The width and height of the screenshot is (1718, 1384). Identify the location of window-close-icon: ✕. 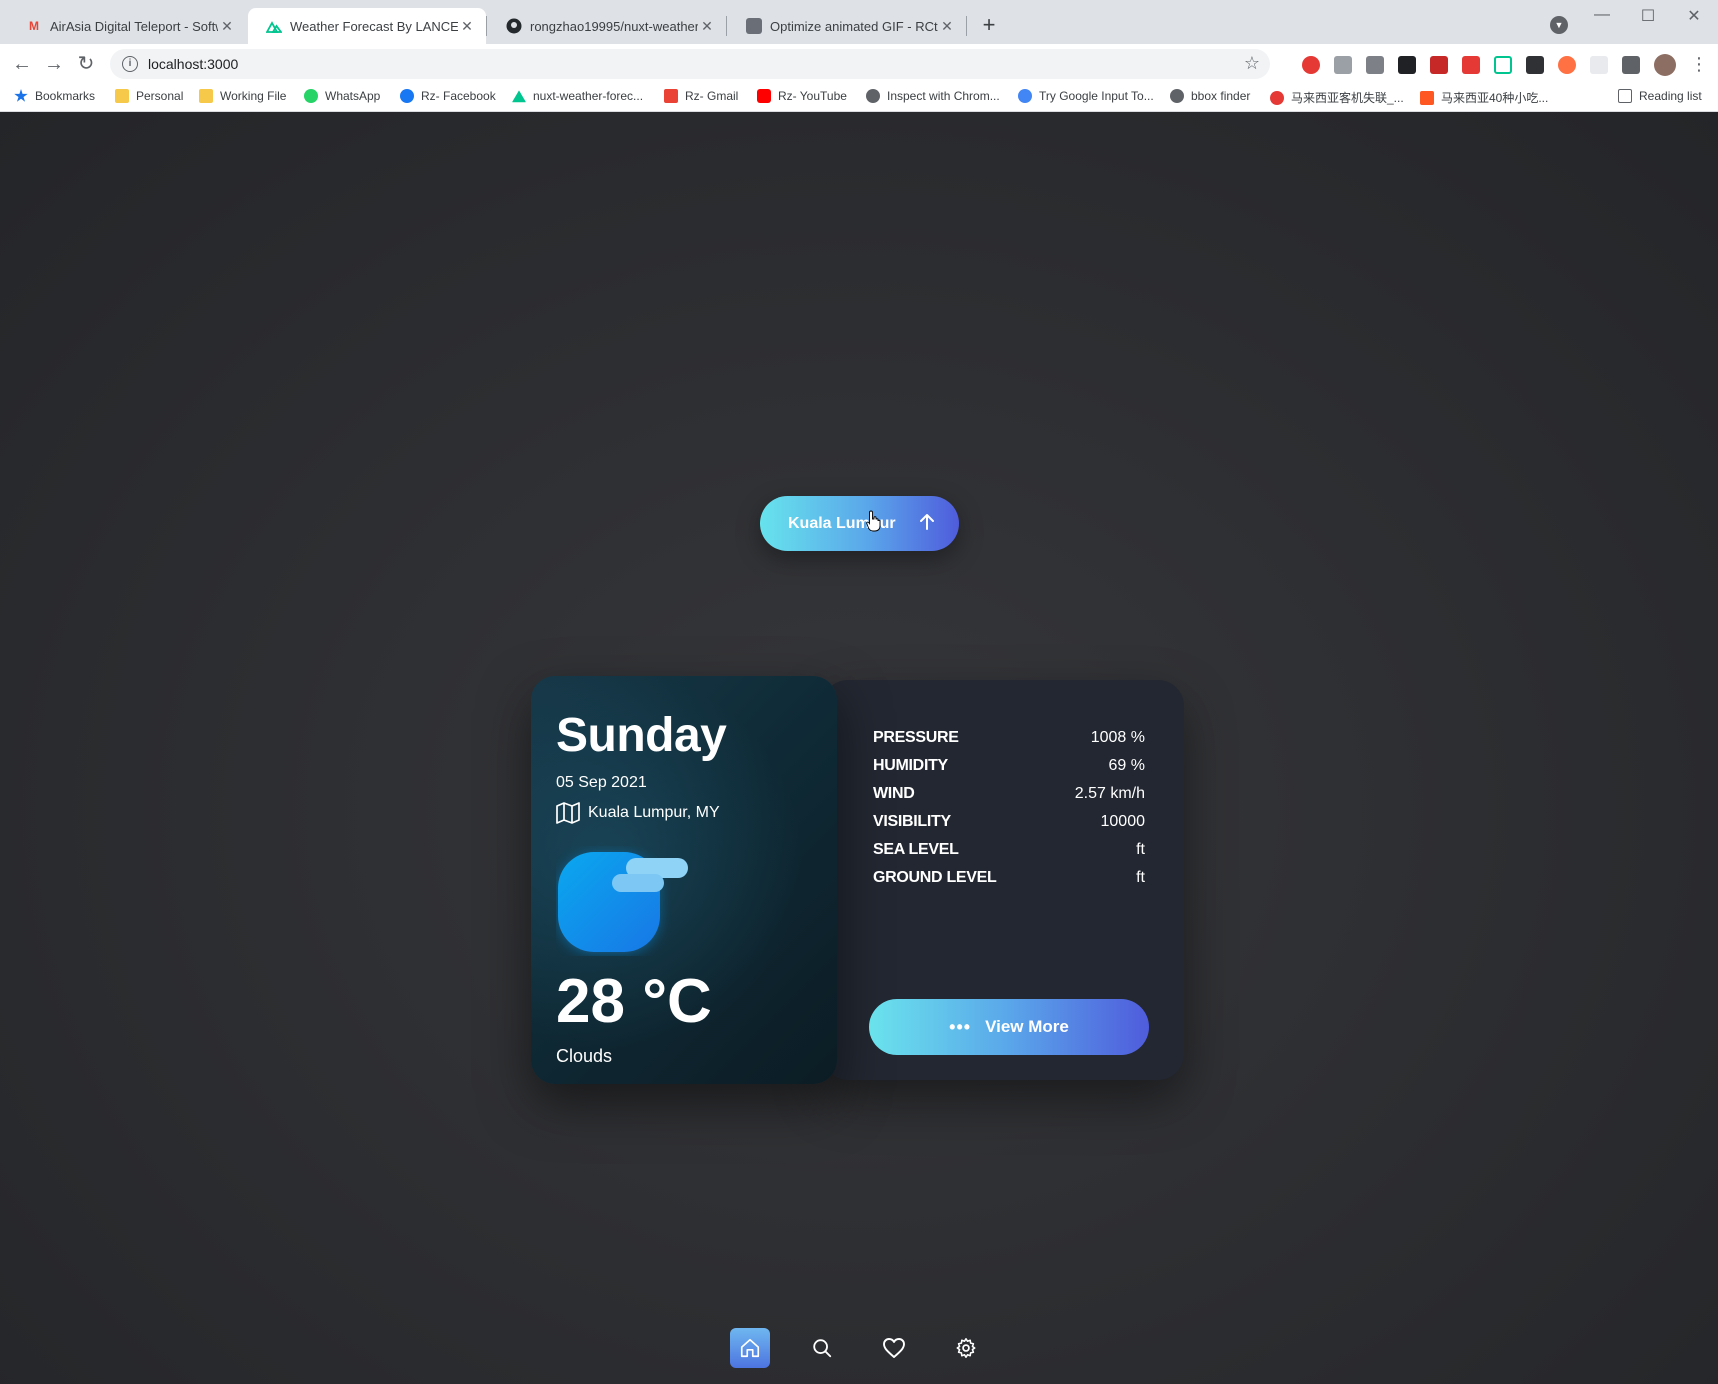
(1694, 16).